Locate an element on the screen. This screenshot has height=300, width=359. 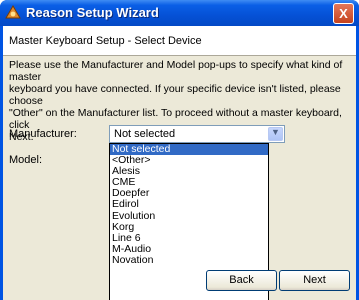
wizard-header: Master Keyboard Setup - Select Device is located at coordinates (179, 41).